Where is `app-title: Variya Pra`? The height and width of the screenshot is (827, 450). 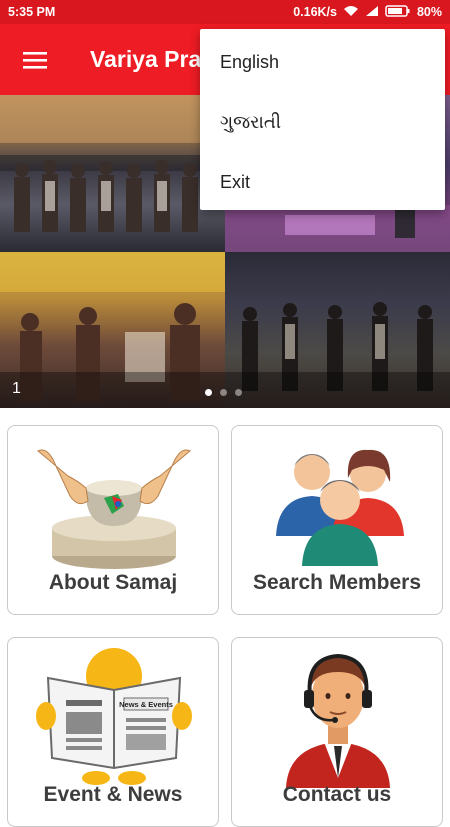
app-title: Variya Pra is located at coordinates (146, 59).